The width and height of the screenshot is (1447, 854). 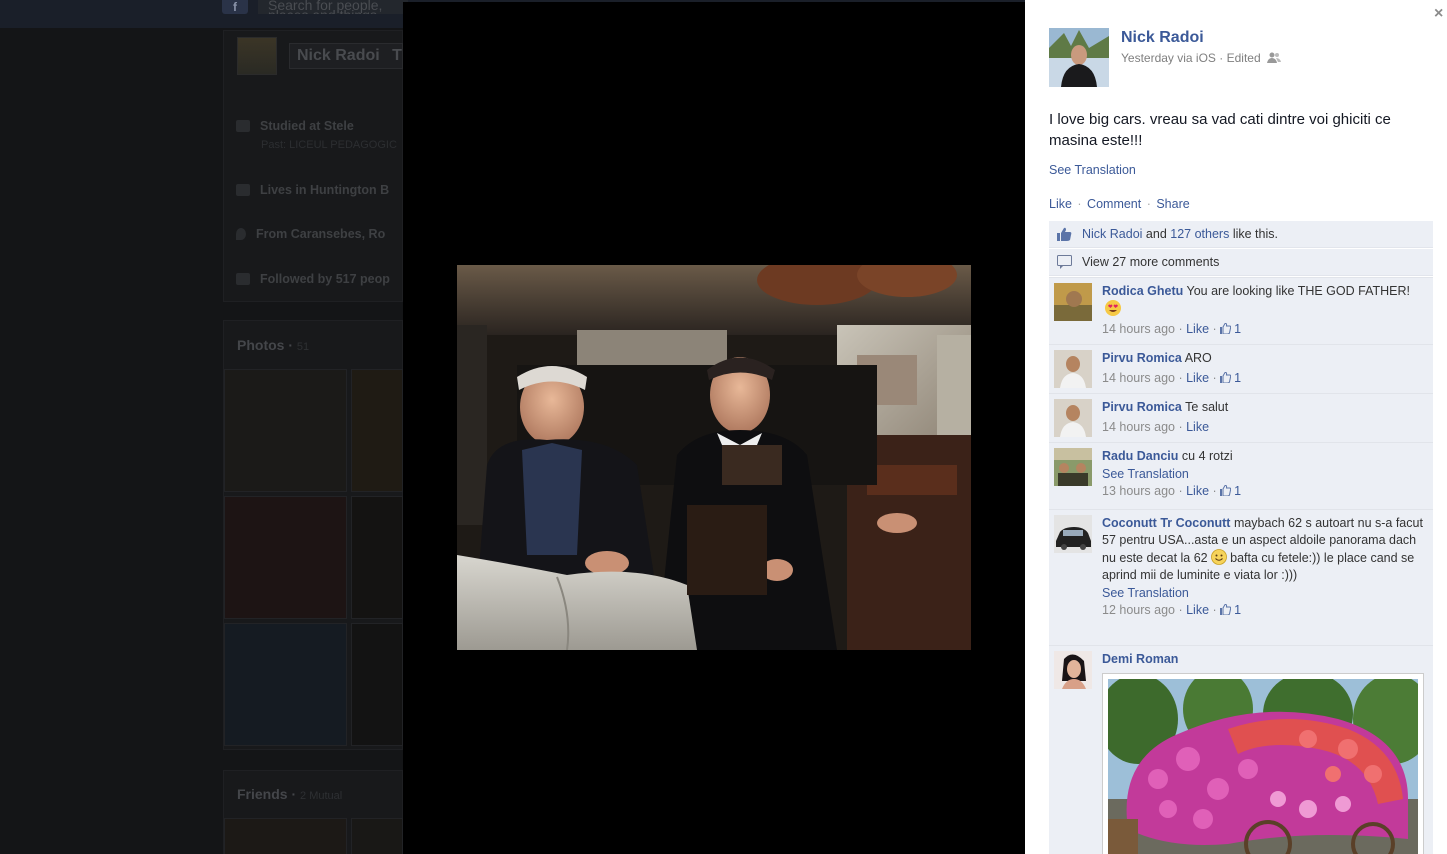 I want to click on author-name: Nick Radoi, so click(x=1162, y=38).